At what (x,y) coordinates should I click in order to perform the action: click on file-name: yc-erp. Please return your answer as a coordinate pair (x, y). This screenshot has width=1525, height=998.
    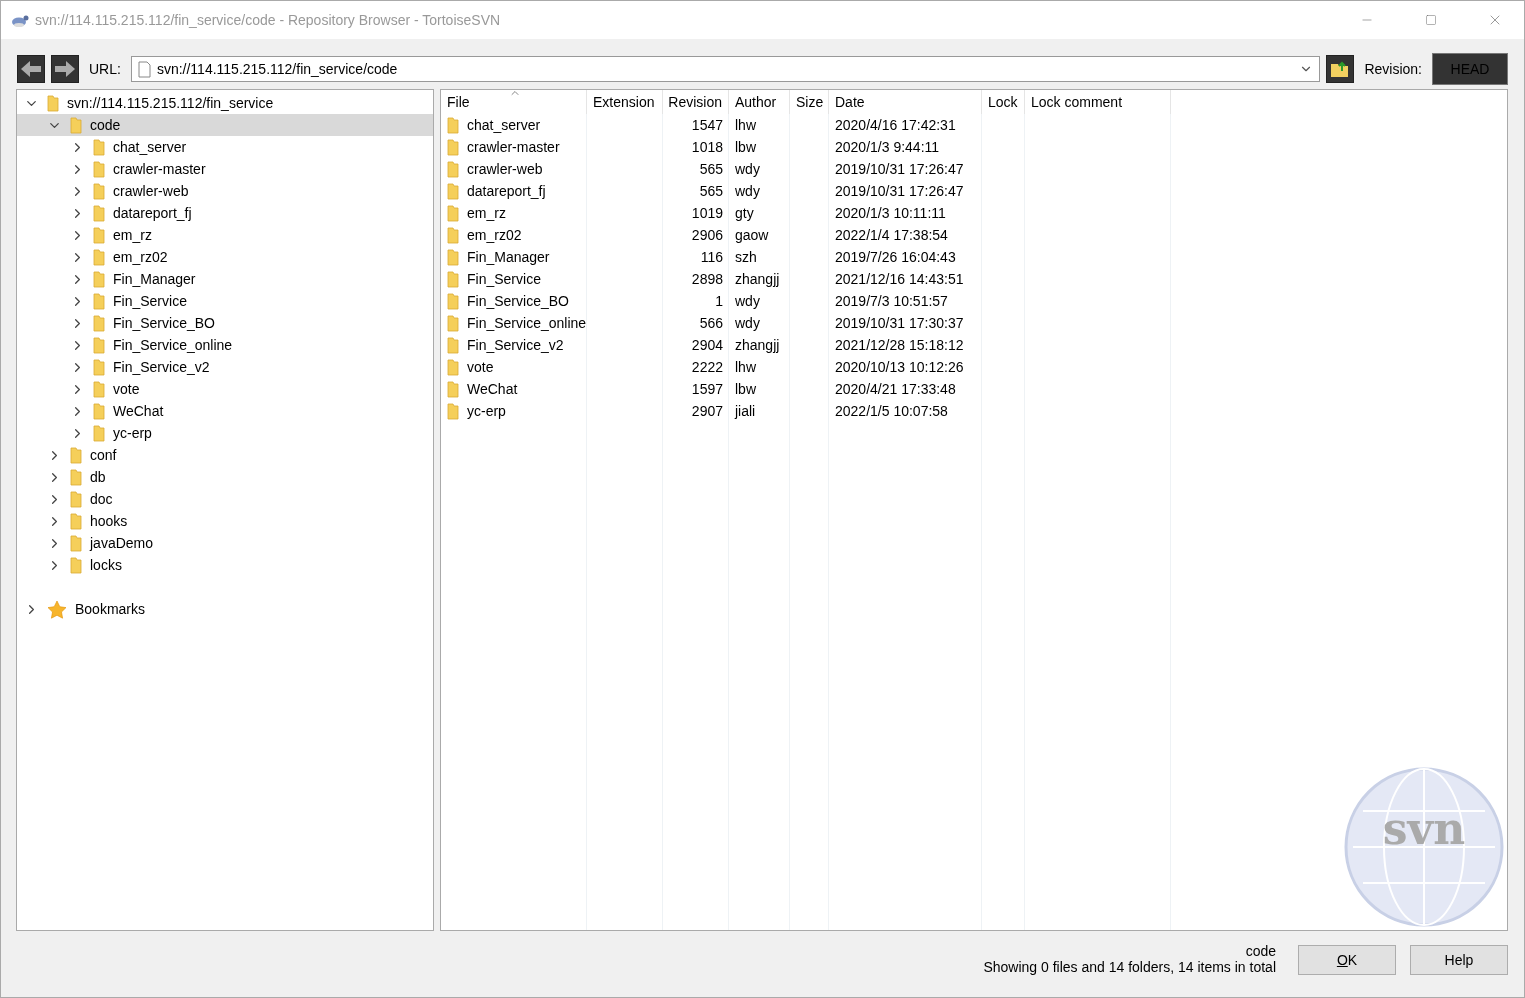
    Looking at the image, I should click on (514, 411).